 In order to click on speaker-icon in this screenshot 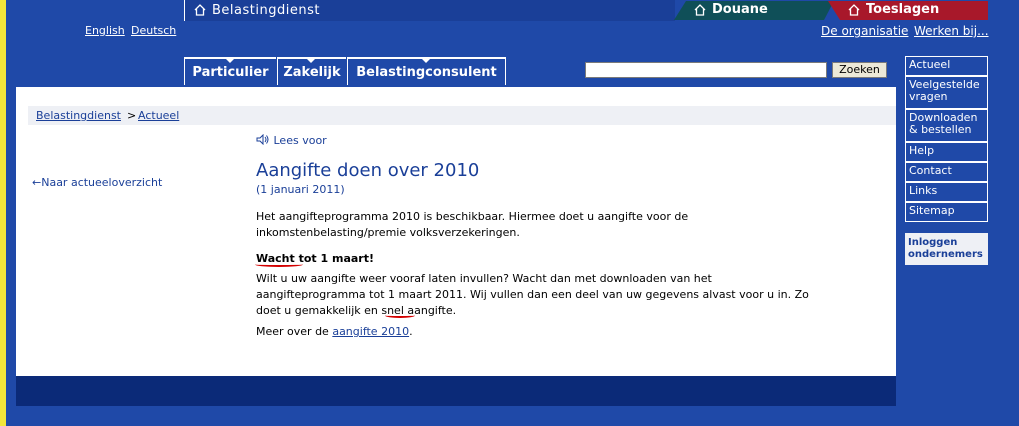, I will do `click(262, 139)`.